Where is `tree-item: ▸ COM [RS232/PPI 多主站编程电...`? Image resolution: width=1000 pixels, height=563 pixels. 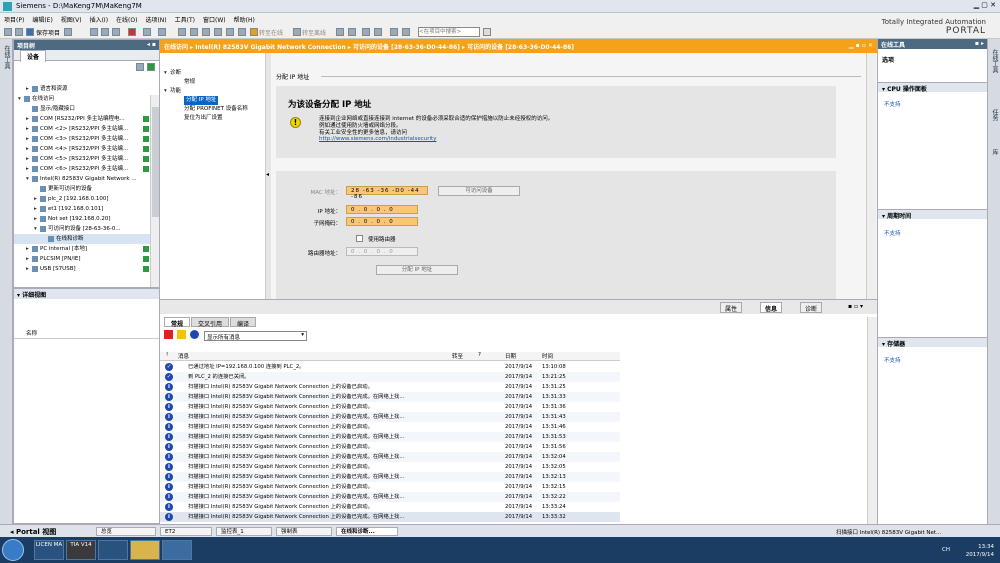
tree-item: ▸ COM [RS232/PPI 多主站编程电... is located at coordinates (82, 119).